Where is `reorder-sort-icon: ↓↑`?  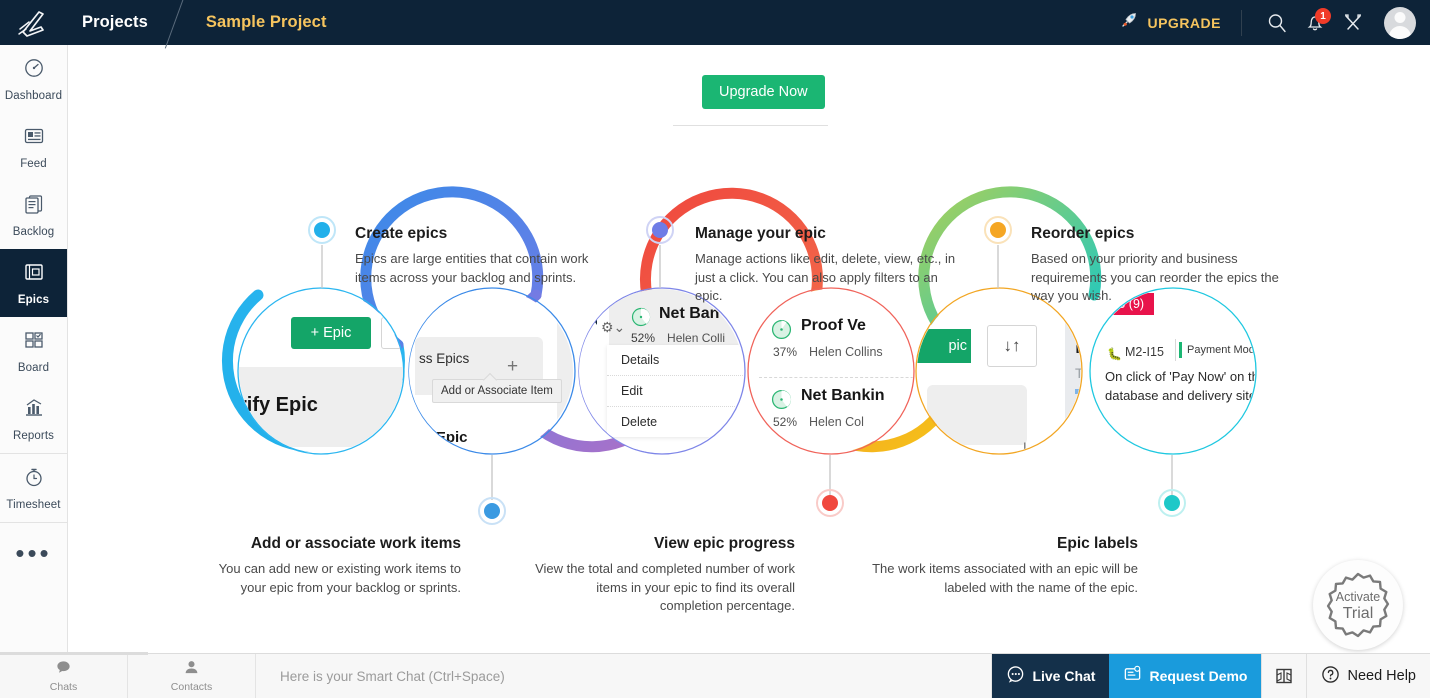
reorder-sort-icon: ↓↑ is located at coordinates (1012, 346).